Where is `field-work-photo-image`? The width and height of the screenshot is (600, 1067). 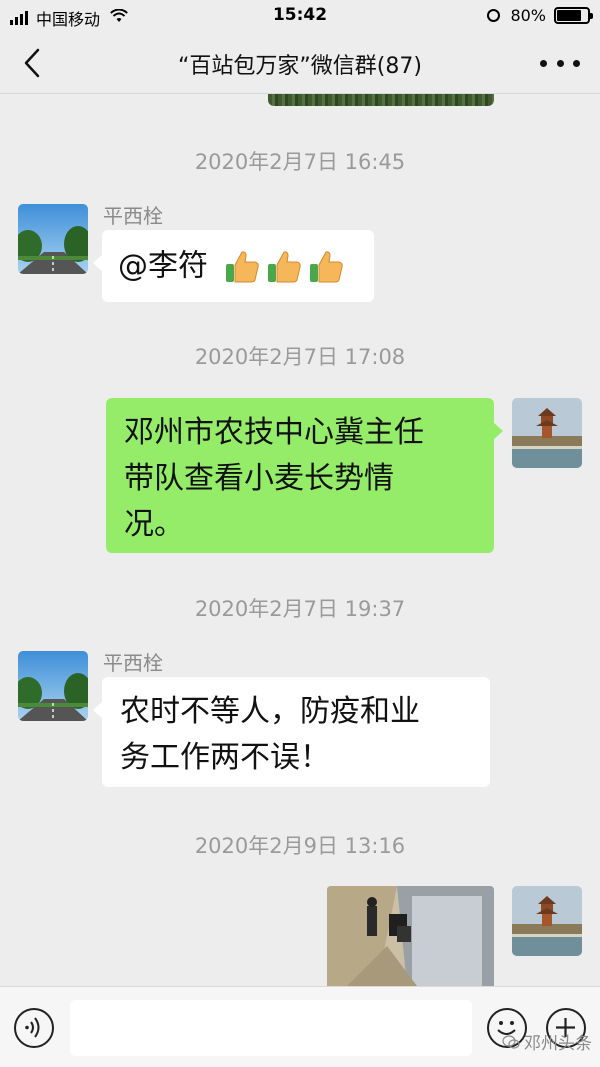 field-work-photo-image is located at coordinates (410, 936).